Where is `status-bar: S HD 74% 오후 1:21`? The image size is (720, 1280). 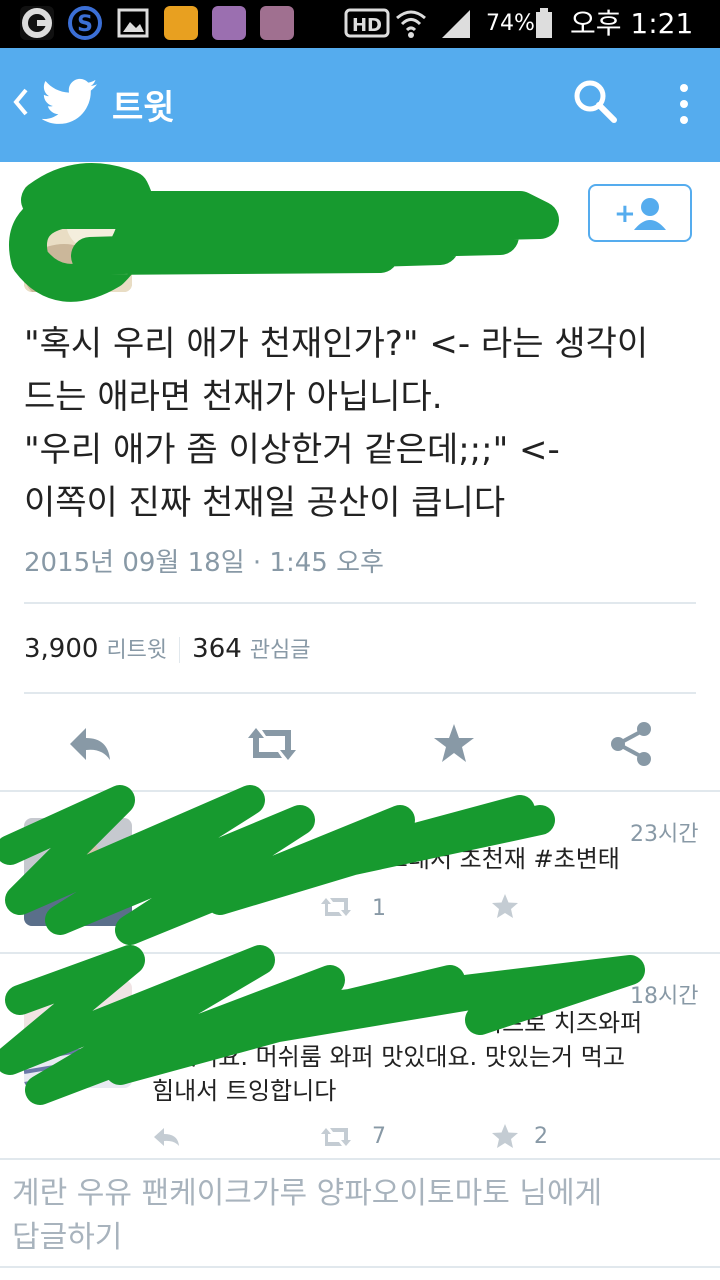
status-bar: S HD 74% 오후 1:21 is located at coordinates (360, 24).